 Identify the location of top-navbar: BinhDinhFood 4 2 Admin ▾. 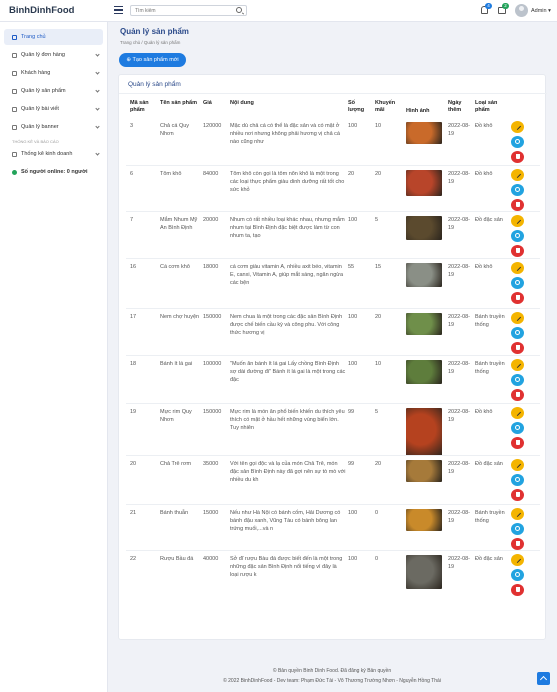
(278, 11).